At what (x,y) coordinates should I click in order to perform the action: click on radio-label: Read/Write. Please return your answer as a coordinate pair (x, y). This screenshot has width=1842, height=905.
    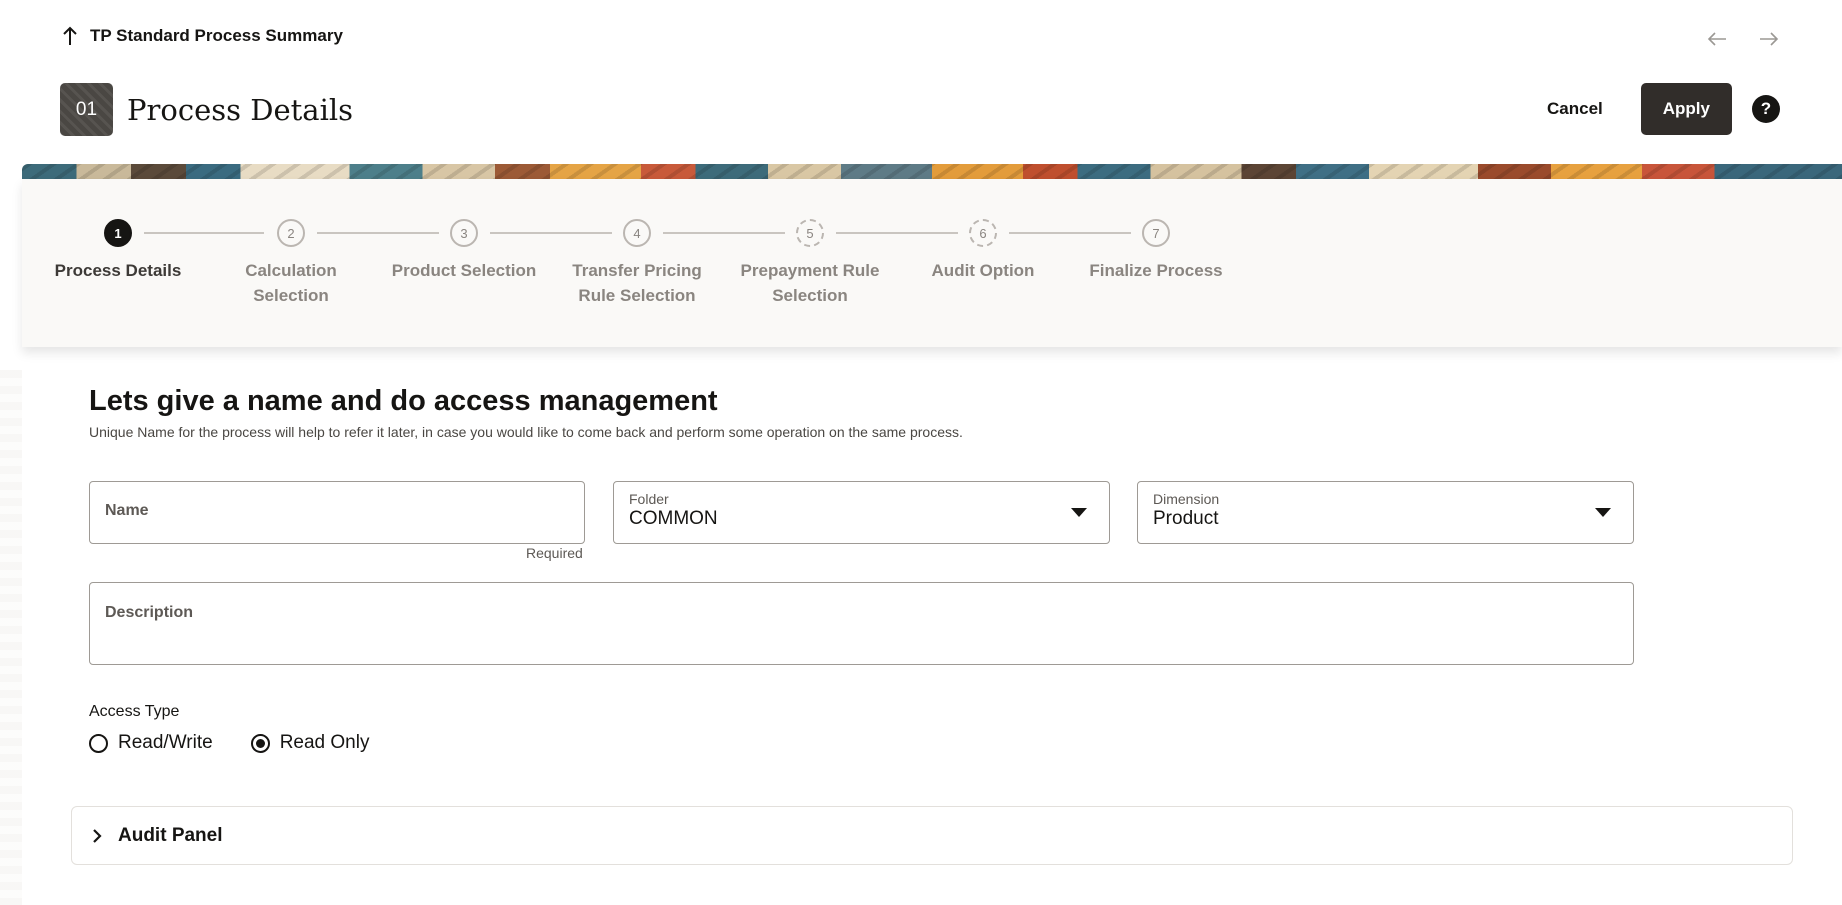
    Looking at the image, I should click on (165, 742).